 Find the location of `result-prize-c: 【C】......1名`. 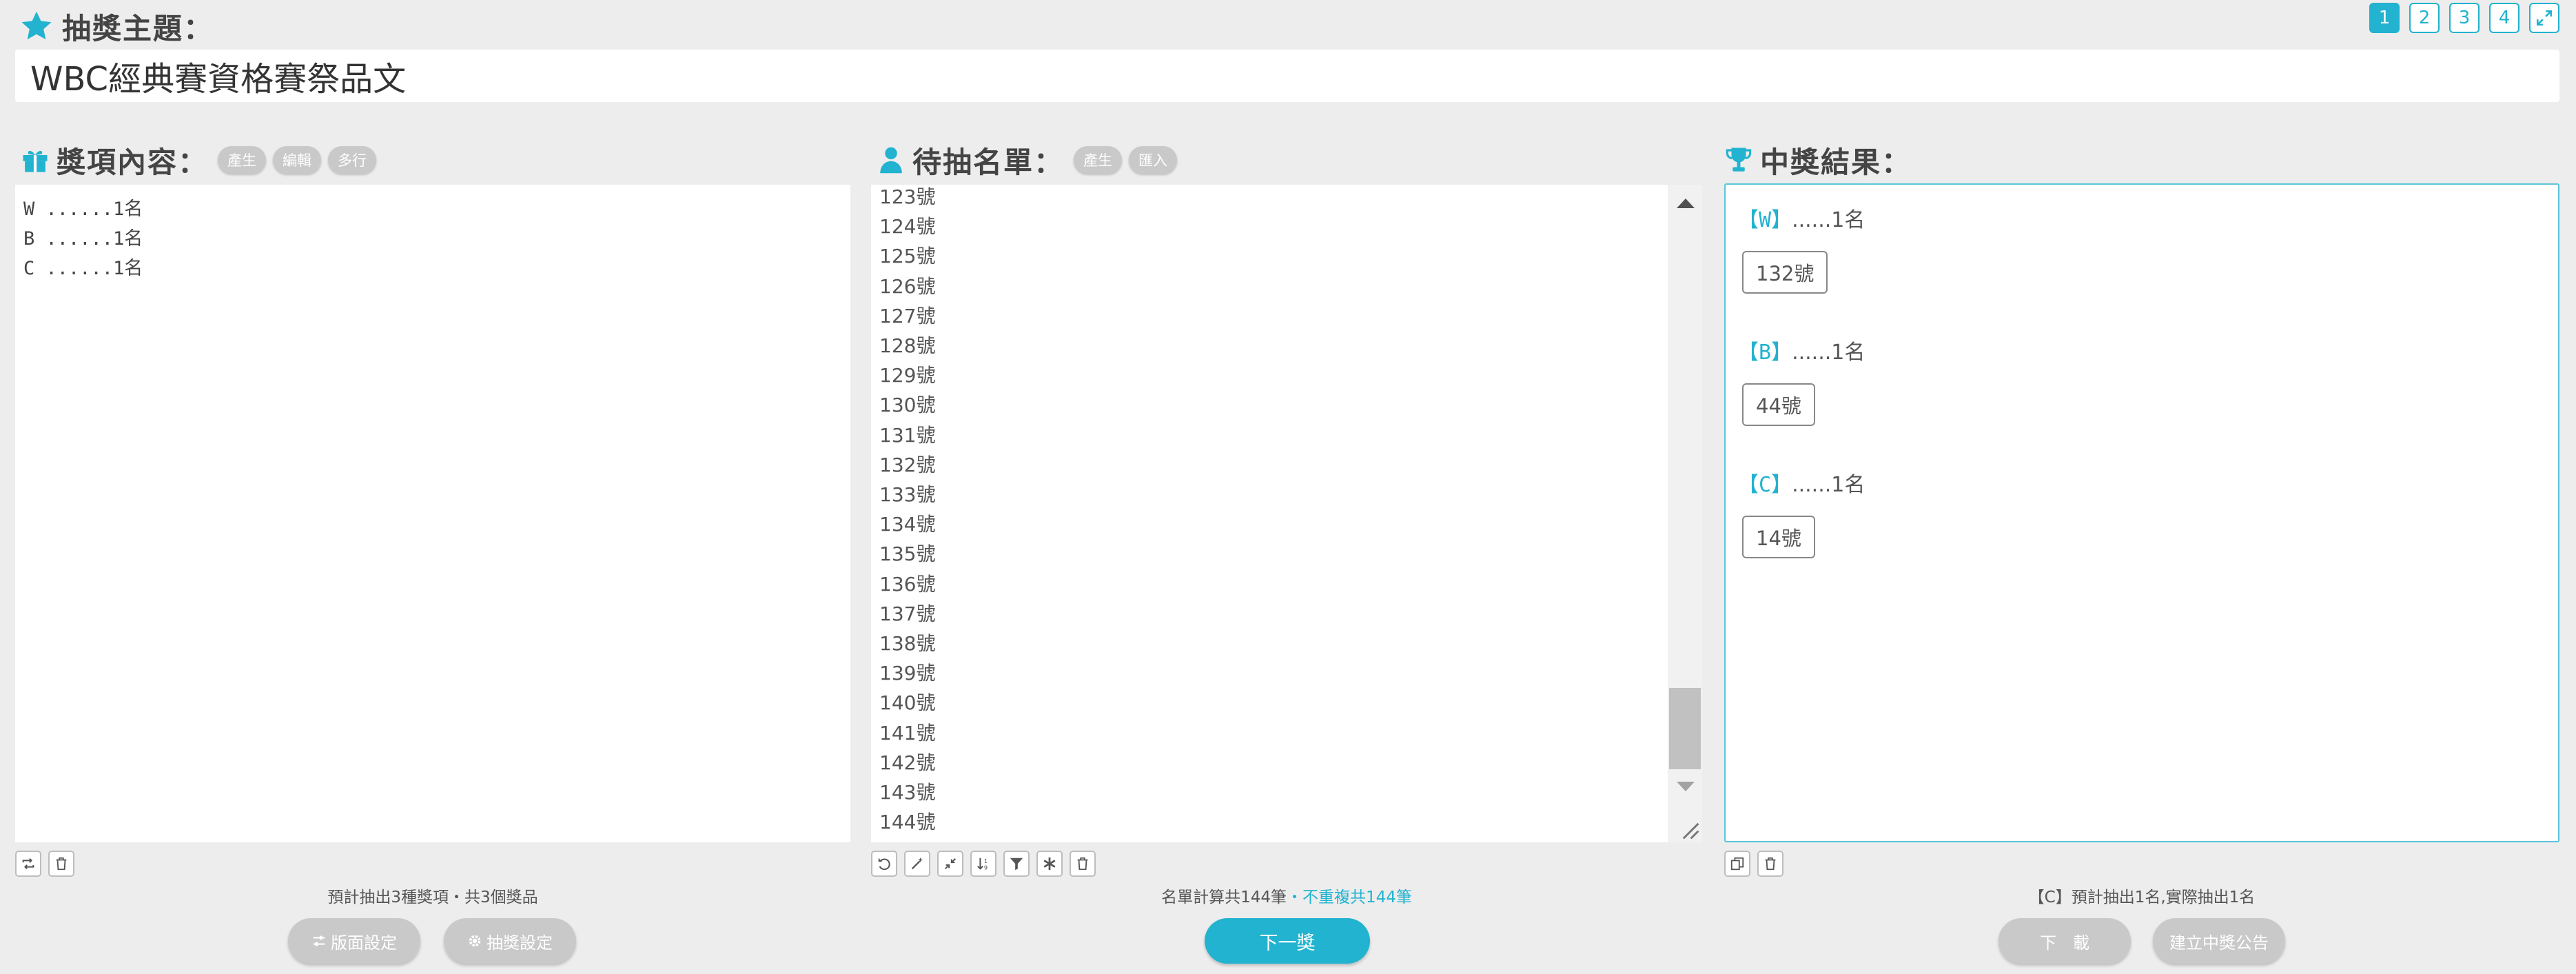

result-prize-c: 【C】......1名 is located at coordinates (1801, 482).